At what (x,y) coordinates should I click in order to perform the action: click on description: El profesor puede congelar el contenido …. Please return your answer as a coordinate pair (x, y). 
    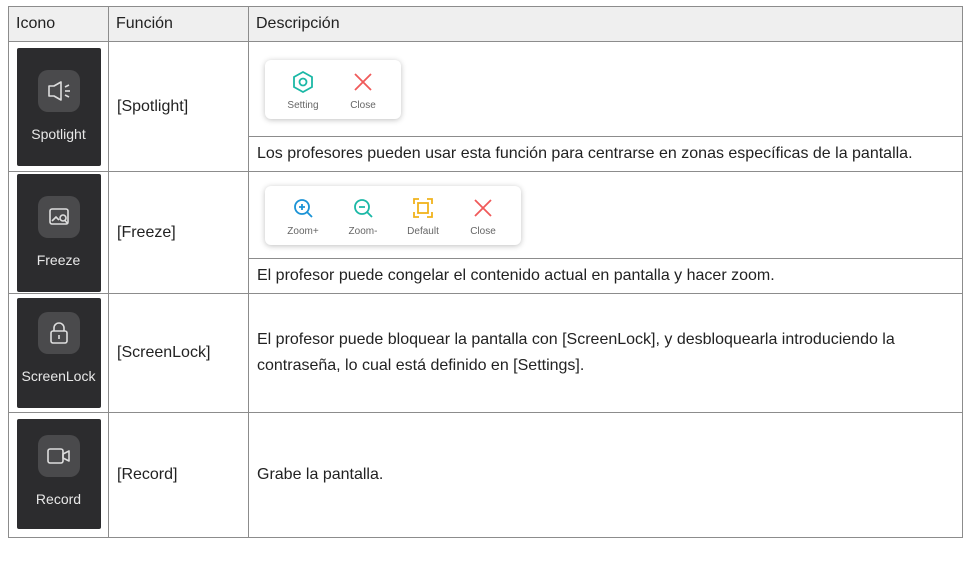
    Looking at the image, I should click on (605, 276).